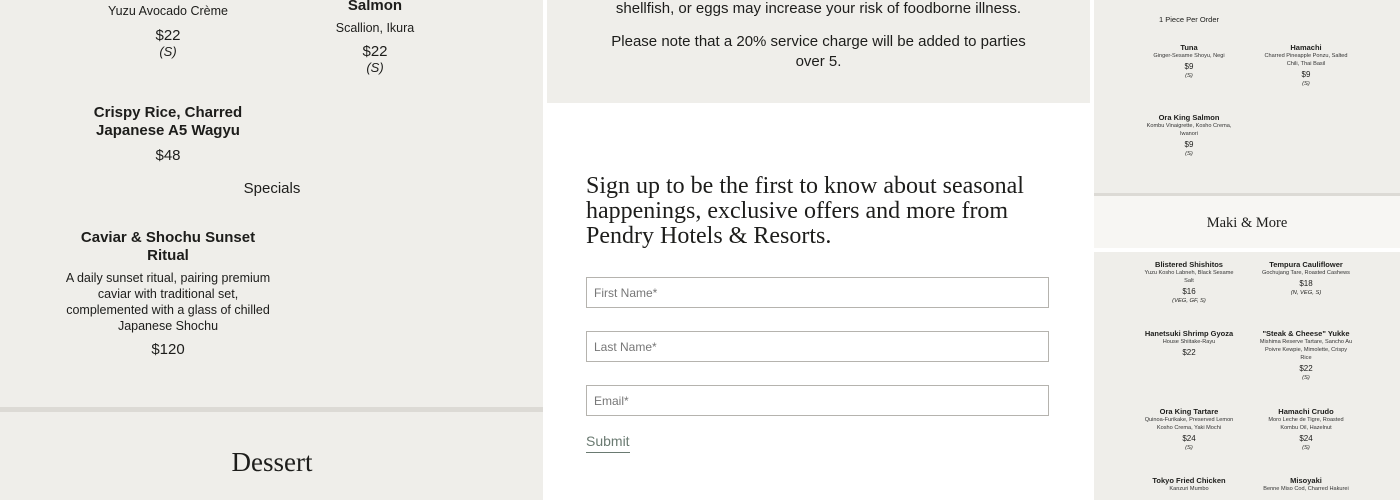 Image resolution: width=1400 pixels, height=500 pixels. I want to click on dish-description: Scallion, Ikura, so click(375, 28).